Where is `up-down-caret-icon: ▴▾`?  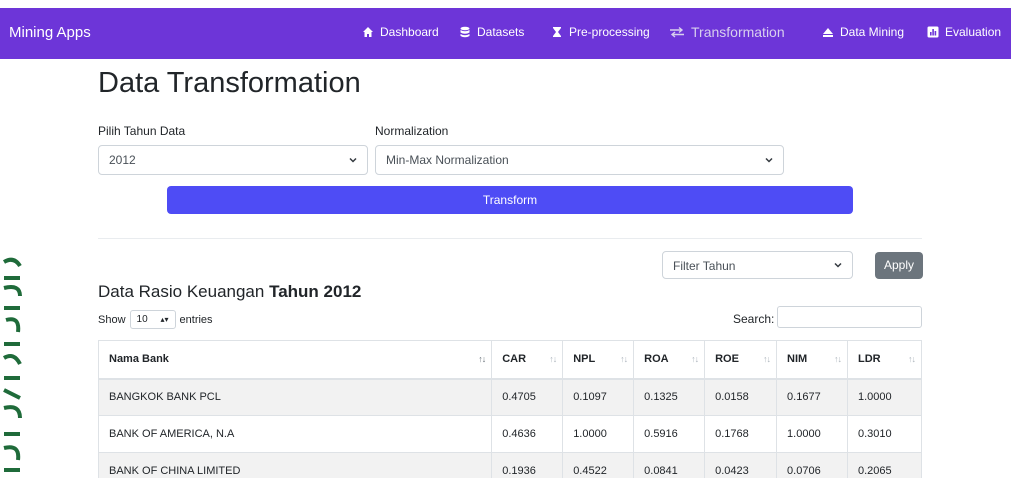
up-down-caret-icon: ▴▾ is located at coordinates (164, 319).